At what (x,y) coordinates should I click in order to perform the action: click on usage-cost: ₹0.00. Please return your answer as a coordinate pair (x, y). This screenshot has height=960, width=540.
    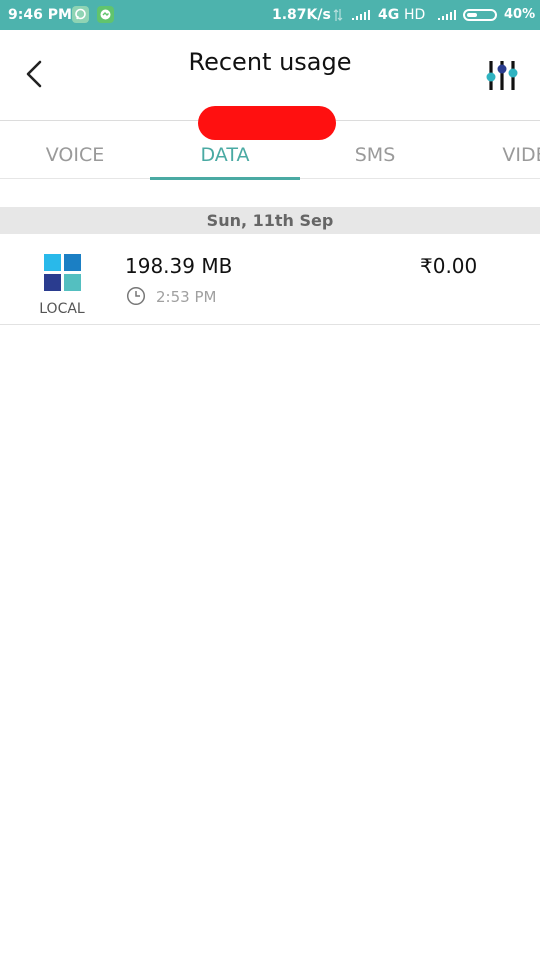
    Looking at the image, I should click on (449, 266).